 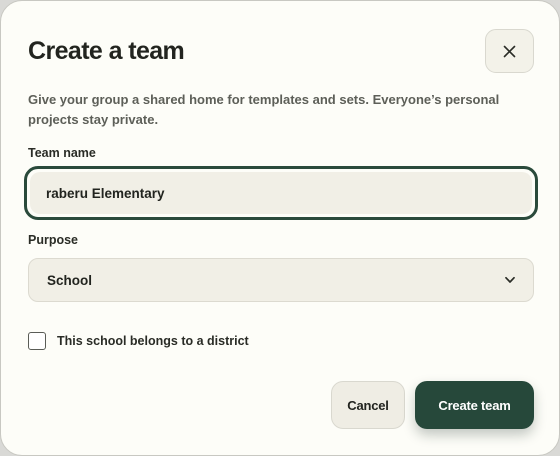 I want to click on team-name-input, so click(x=281, y=193).